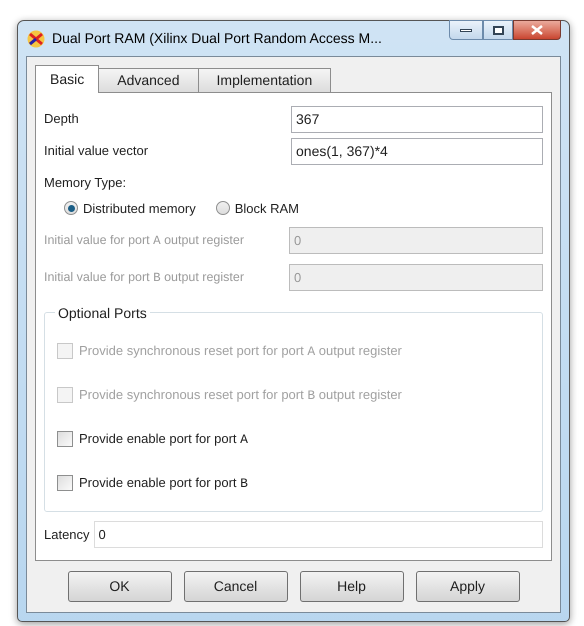 The width and height of the screenshot is (584, 626). What do you see at coordinates (240, 351) in the screenshot?
I see `checkbox-label: Provide synchronous reset port for port A output register` at bounding box center [240, 351].